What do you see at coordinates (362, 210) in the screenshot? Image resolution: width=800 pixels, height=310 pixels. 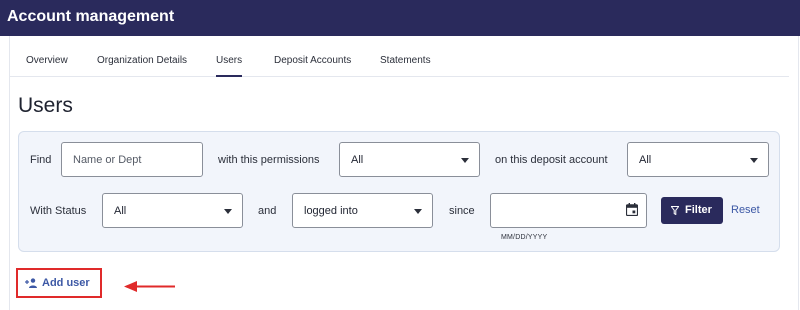 I see `login-activity-select: logged into` at bounding box center [362, 210].